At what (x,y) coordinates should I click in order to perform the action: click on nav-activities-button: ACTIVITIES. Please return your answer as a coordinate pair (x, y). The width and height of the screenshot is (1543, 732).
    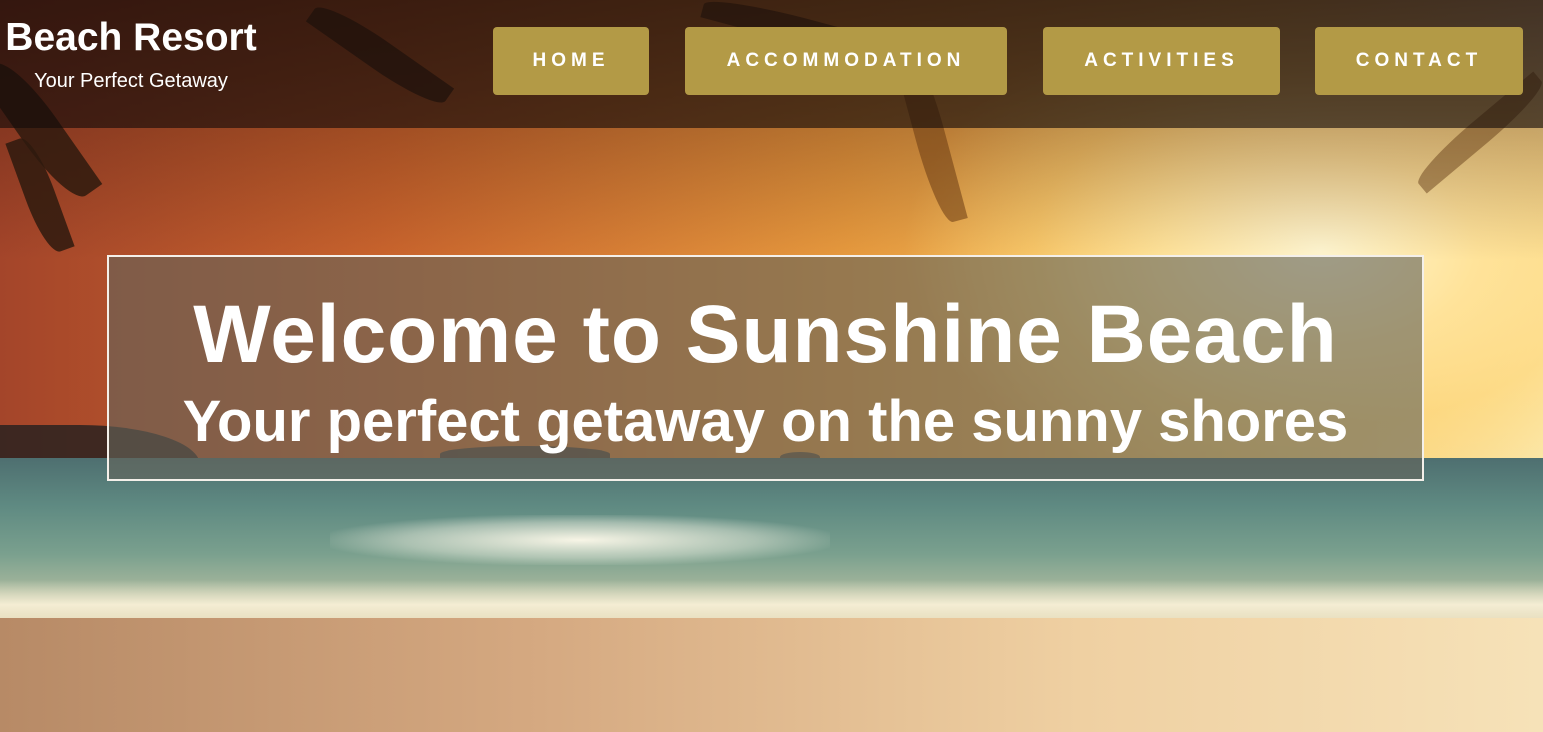
    Looking at the image, I should click on (1161, 61).